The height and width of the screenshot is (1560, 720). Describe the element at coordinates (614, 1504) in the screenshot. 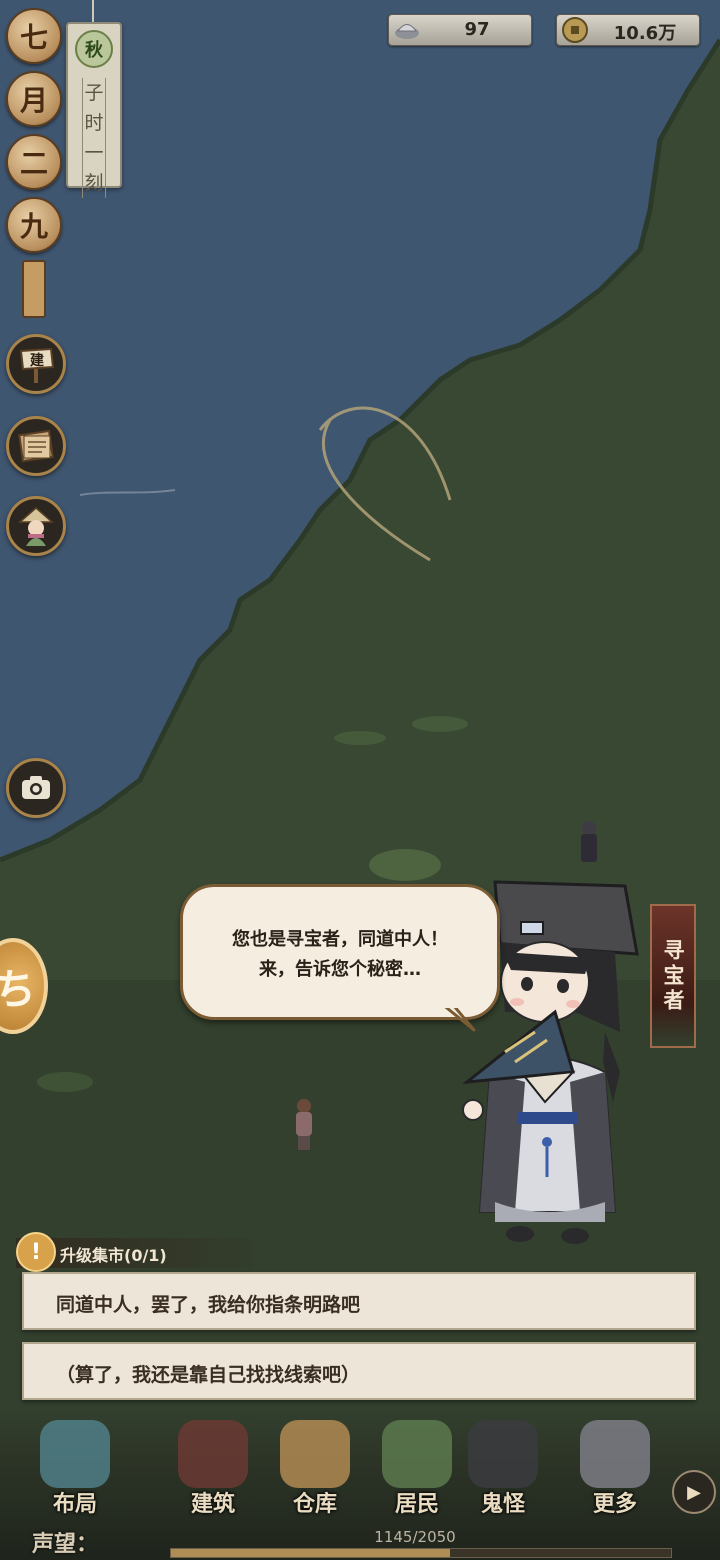

I see `nav-label: 更多` at that location.